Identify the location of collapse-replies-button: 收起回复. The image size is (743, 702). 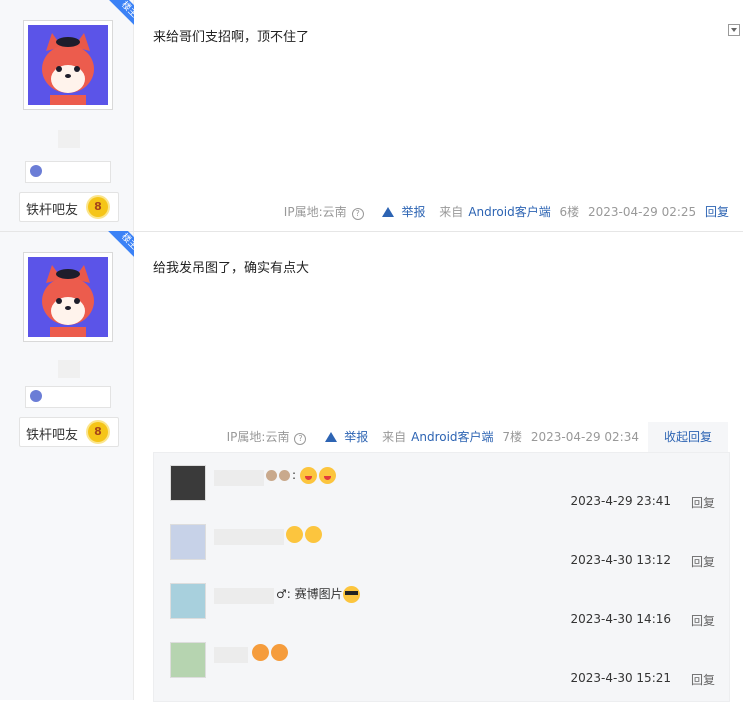
(688, 437).